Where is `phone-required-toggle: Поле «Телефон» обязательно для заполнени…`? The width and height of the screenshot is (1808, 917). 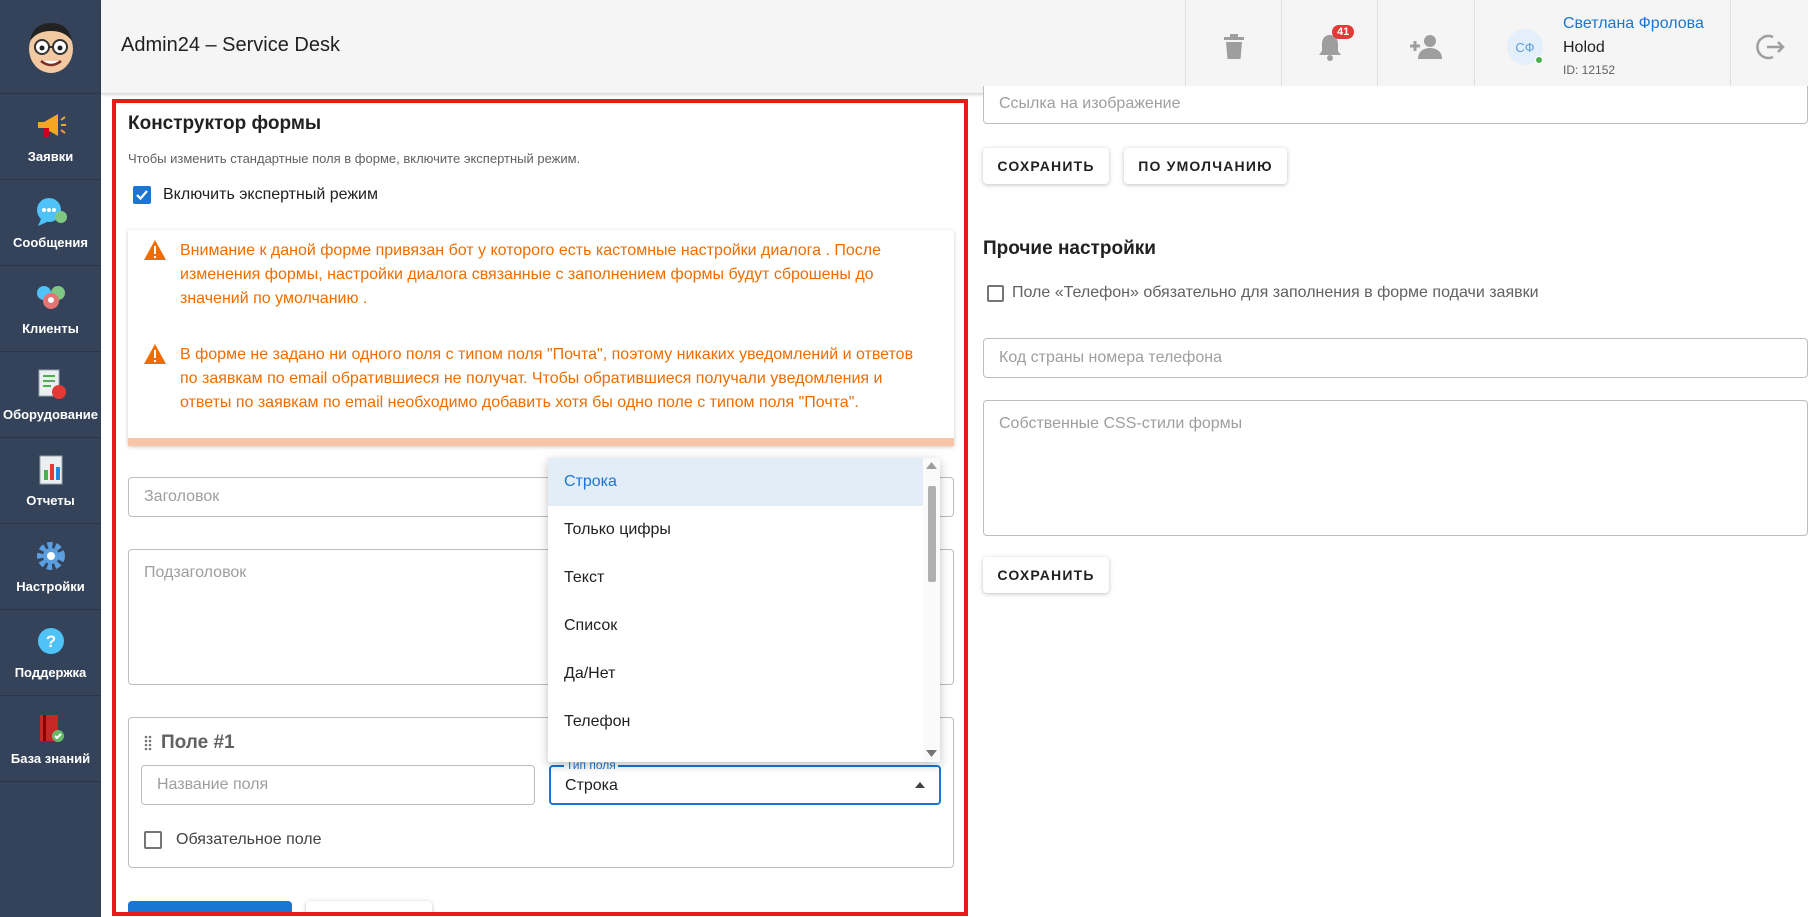
phone-required-toggle: Поле «Телефон» обязательно для заполнени… is located at coordinates (1263, 293).